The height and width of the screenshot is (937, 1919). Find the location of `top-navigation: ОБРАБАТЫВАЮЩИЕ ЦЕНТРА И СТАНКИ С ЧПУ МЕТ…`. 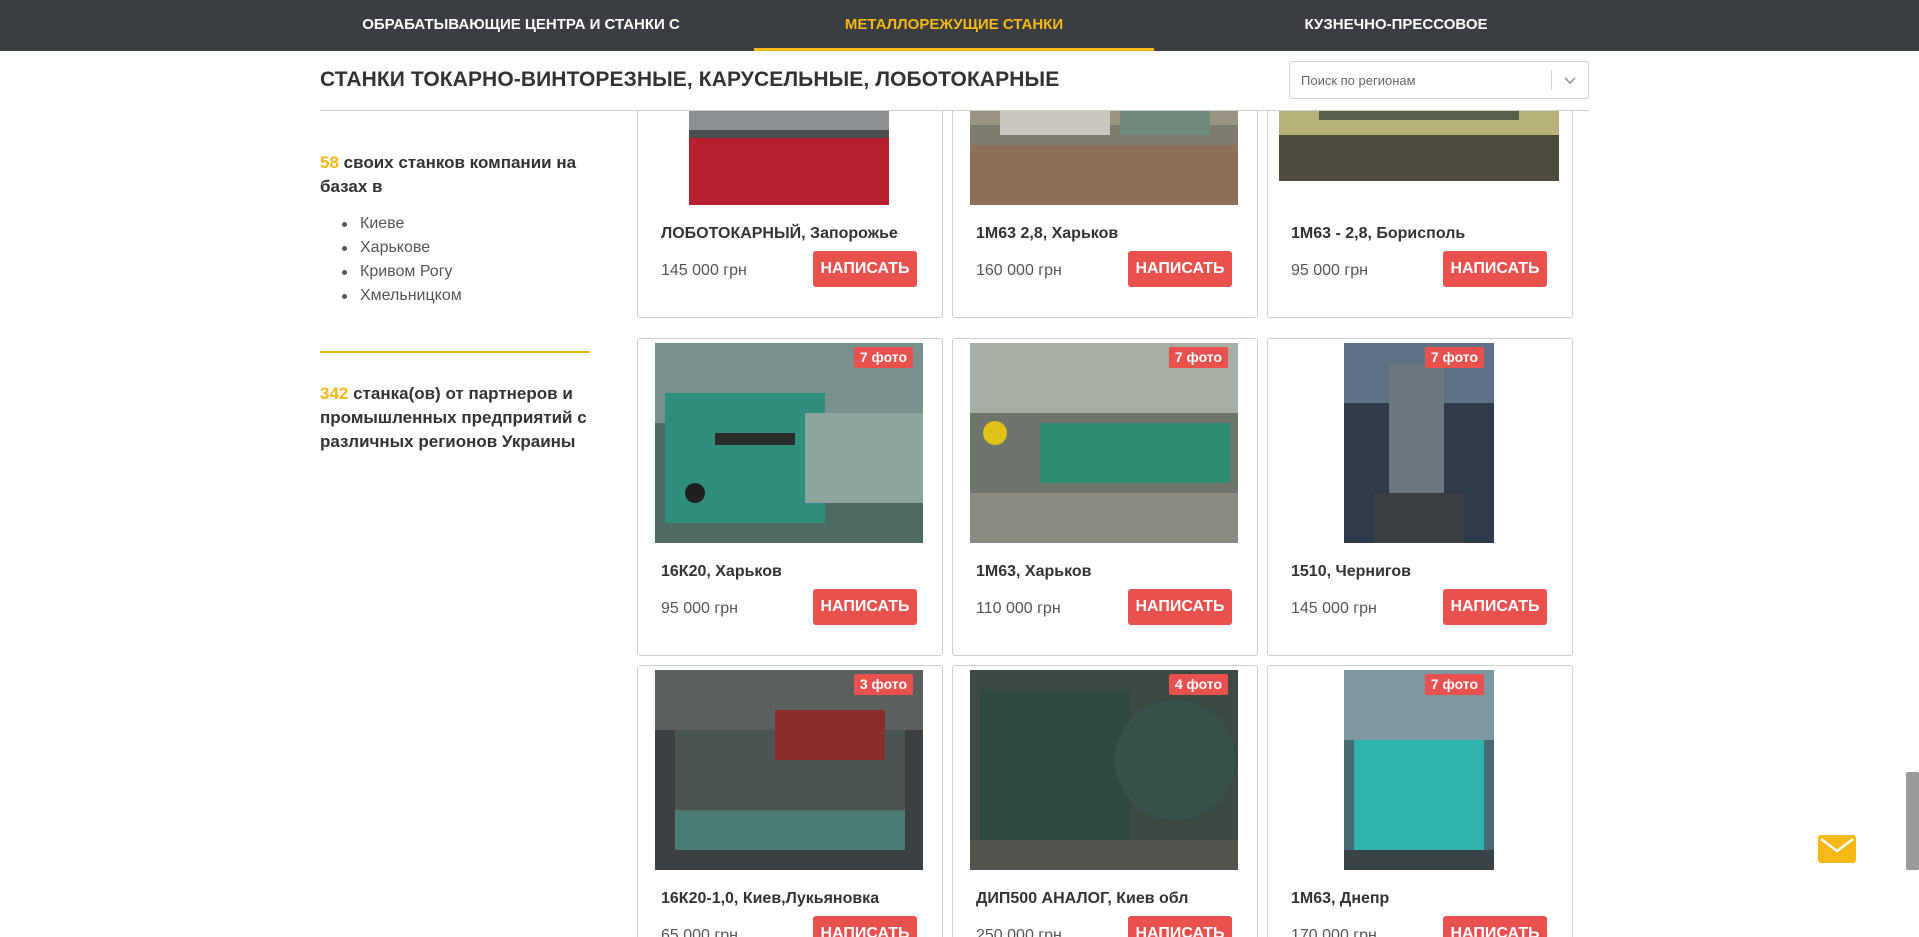

top-navigation: ОБРАБАТЫВАЮЩИЕ ЦЕНТРА И СТАНКИ С ЧПУ МЕТ… is located at coordinates (959, 41).